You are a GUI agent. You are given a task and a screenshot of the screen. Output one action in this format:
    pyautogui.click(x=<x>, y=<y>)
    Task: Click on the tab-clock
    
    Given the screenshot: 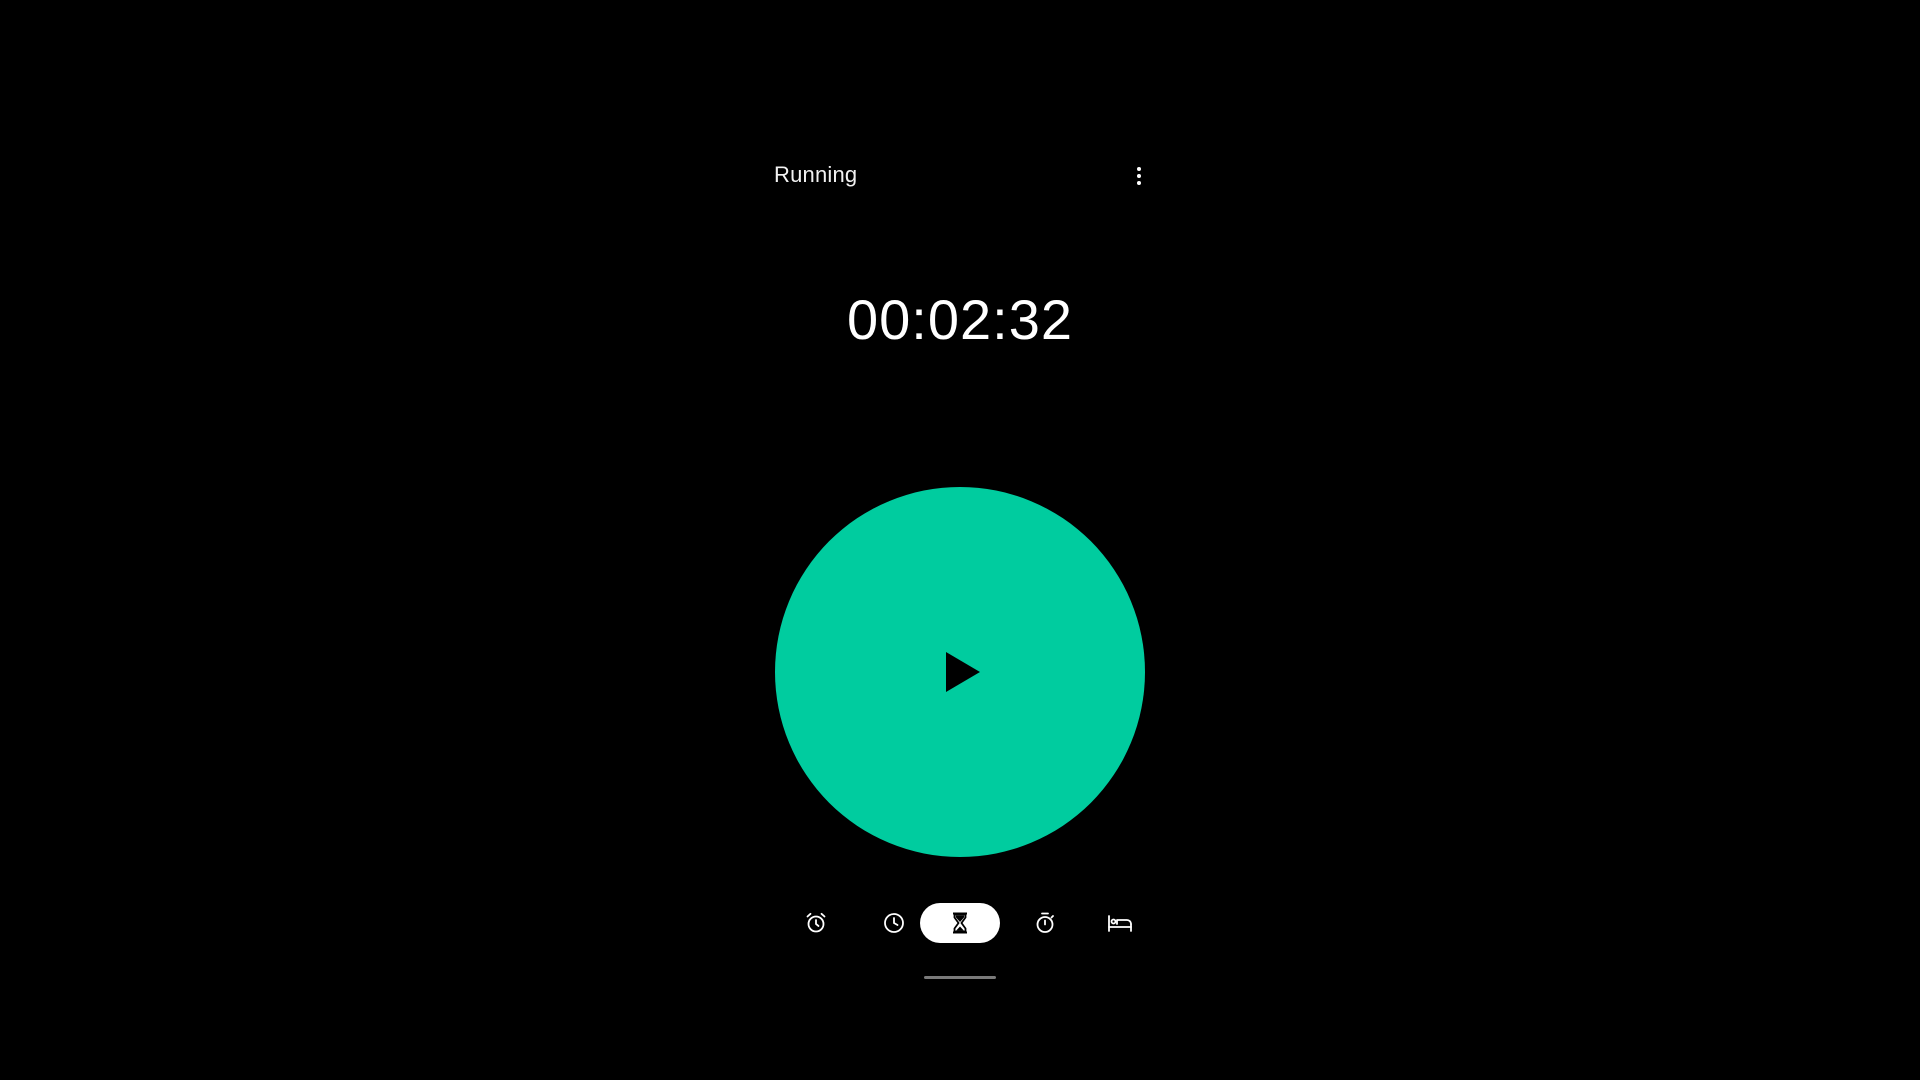 What is the action you would take?
    pyautogui.click(x=894, y=923)
    